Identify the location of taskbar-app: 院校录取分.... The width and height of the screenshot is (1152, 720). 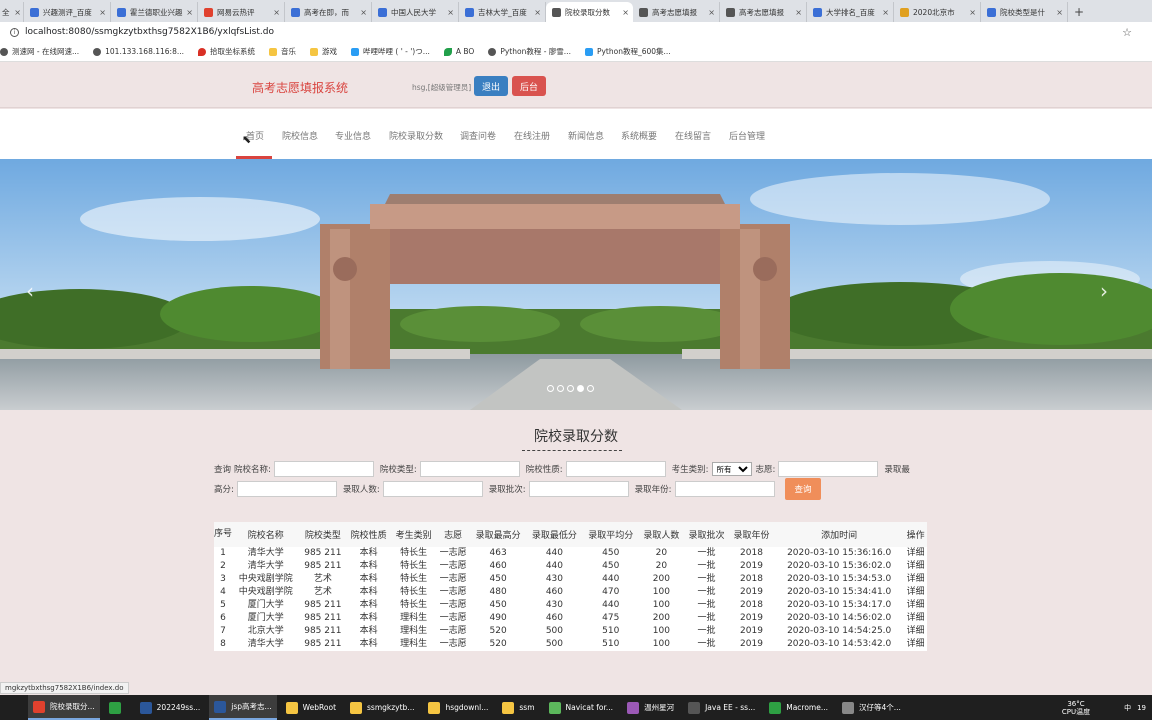
(64, 707).